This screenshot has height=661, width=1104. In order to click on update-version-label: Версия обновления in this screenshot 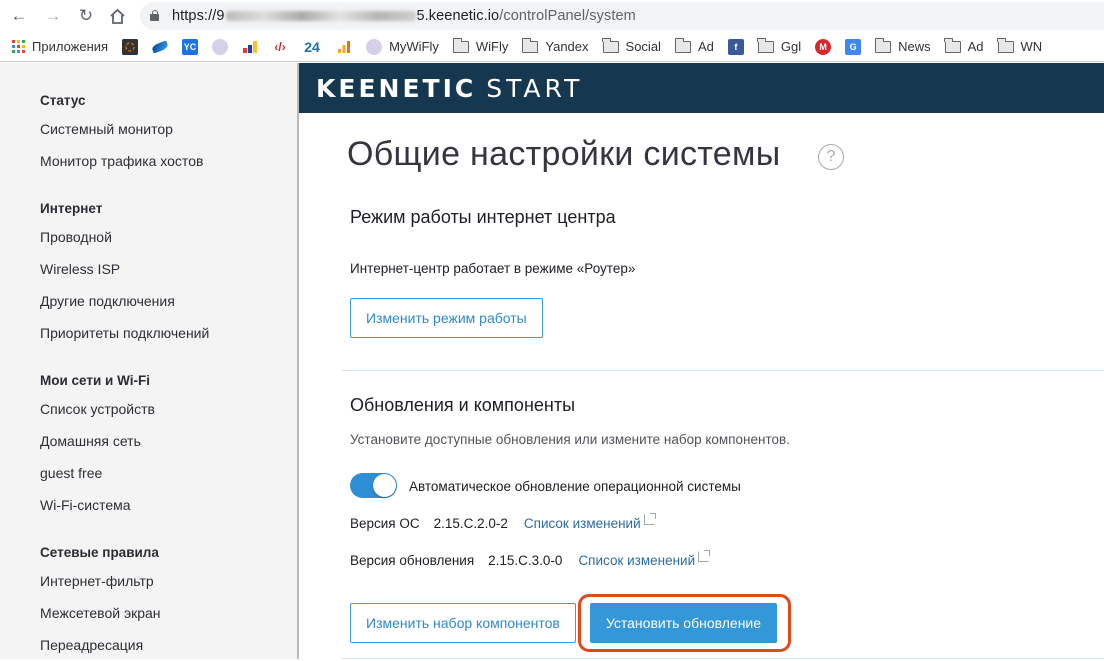, I will do `click(412, 560)`.